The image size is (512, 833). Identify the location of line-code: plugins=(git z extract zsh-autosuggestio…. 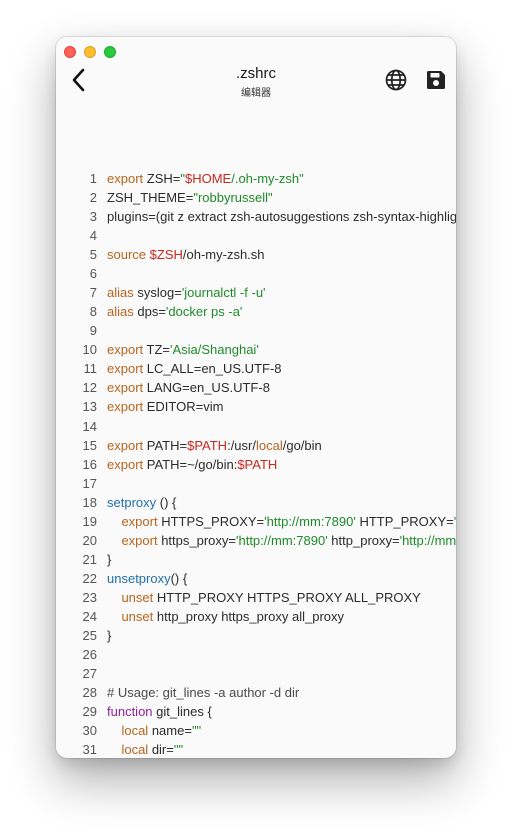
(281, 216).